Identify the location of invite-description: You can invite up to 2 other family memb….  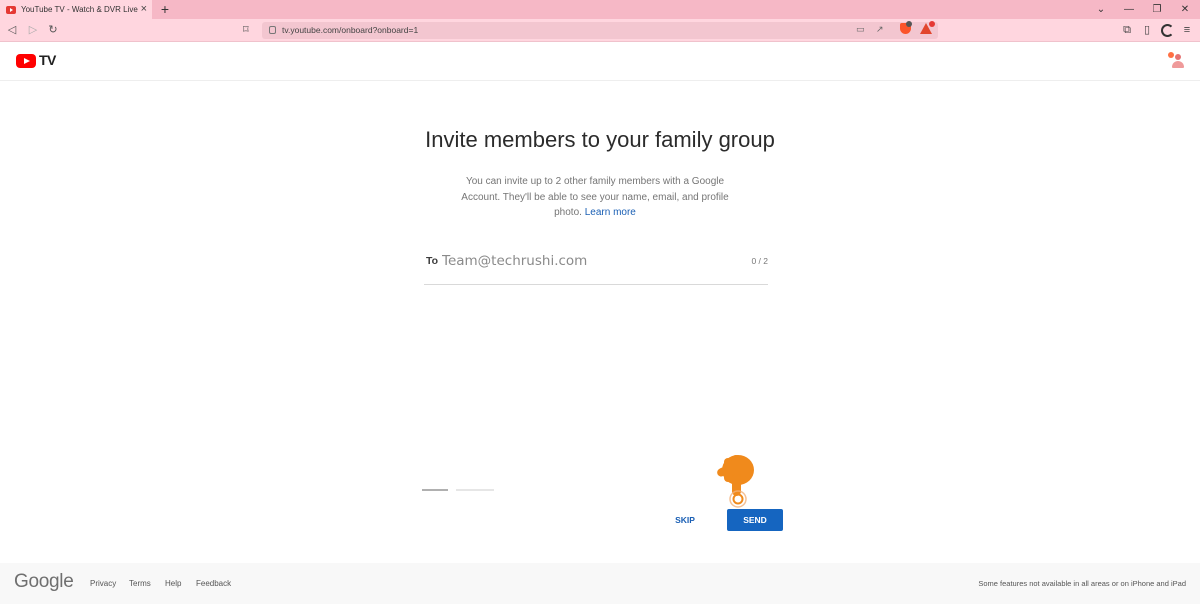
(595, 197).